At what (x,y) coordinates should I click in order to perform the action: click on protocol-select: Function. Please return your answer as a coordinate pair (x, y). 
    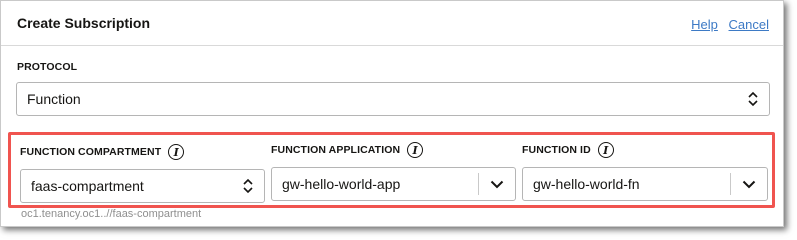
    Looking at the image, I should click on (393, 99).